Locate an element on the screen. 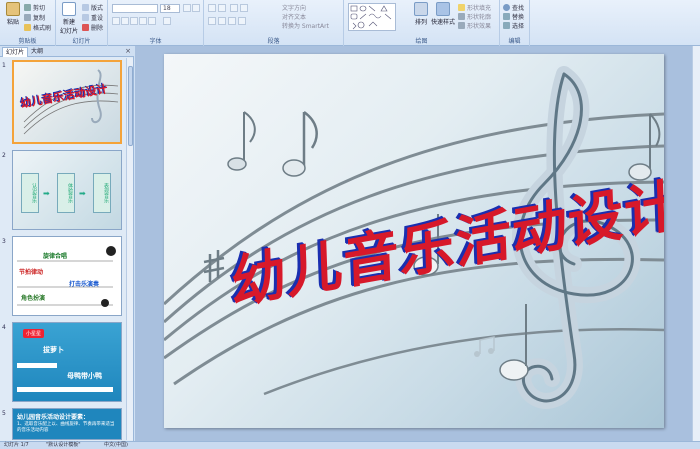 This screenshot has height=449, width=700. shadow-button is located at coordinates (152, 21).